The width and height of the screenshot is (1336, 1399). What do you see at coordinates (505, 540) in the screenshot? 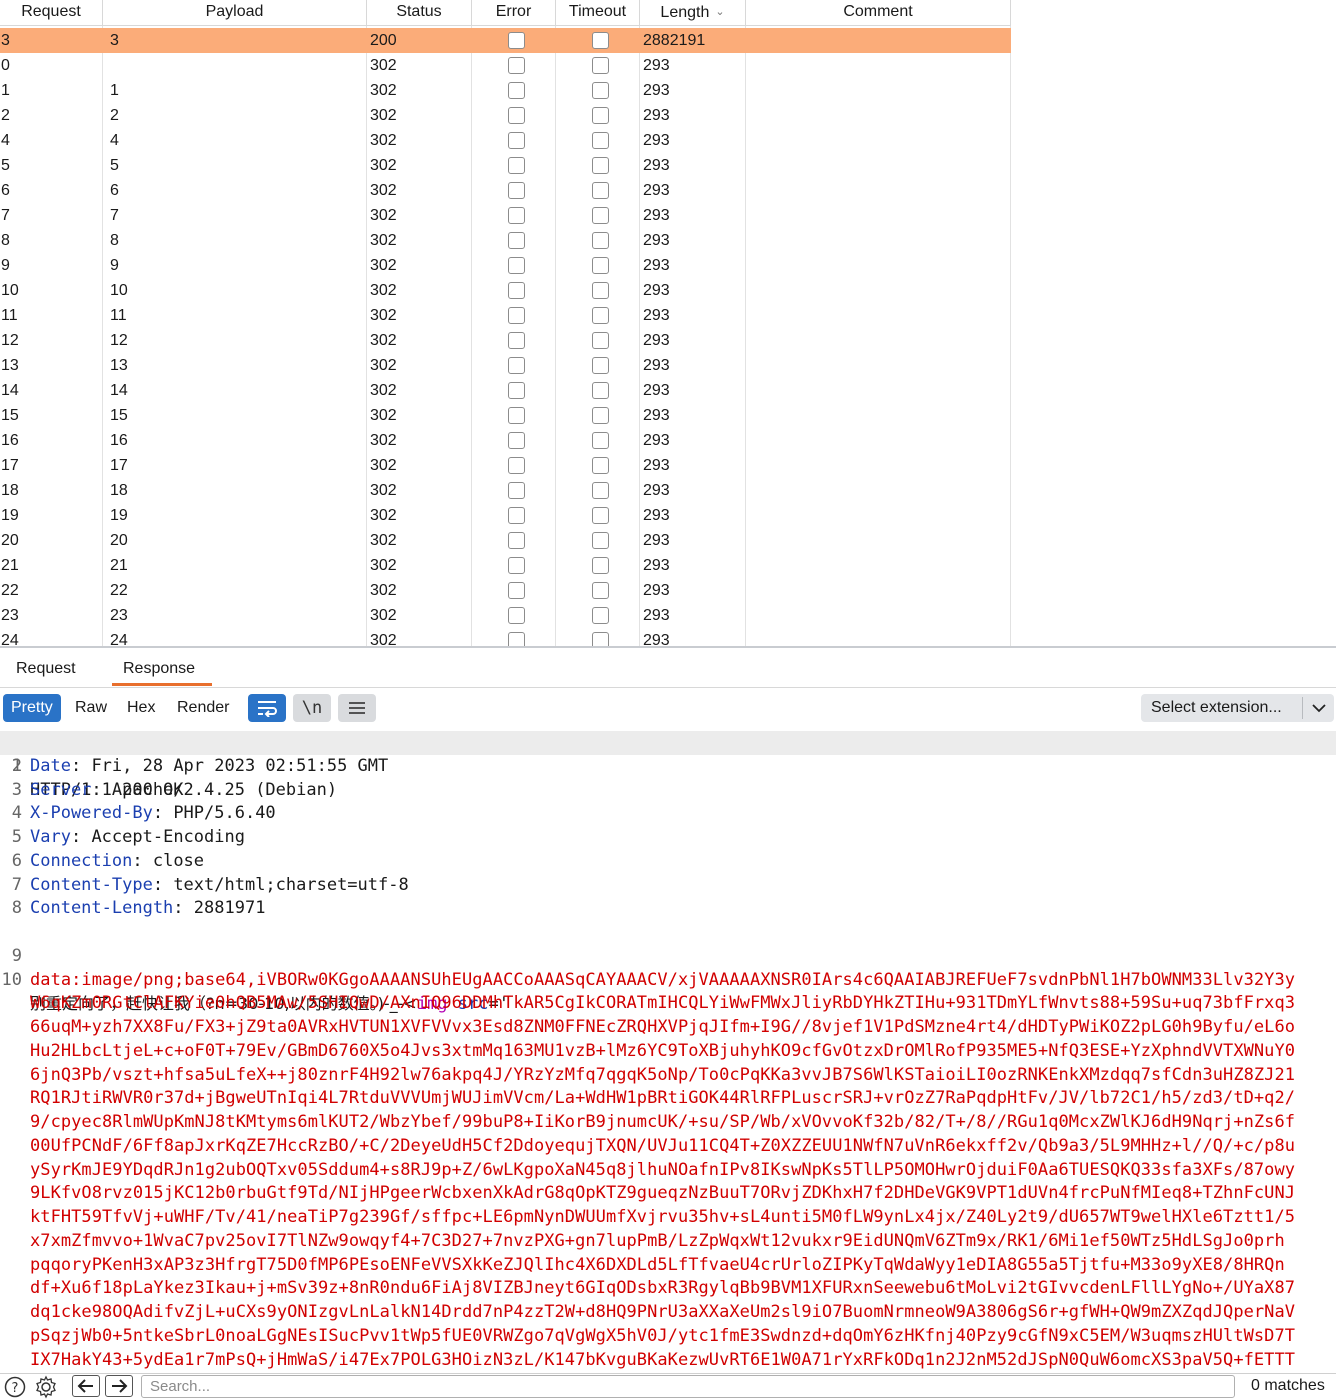
I see `table-row: 20 20 302 293` at bounding box center [505, 540].